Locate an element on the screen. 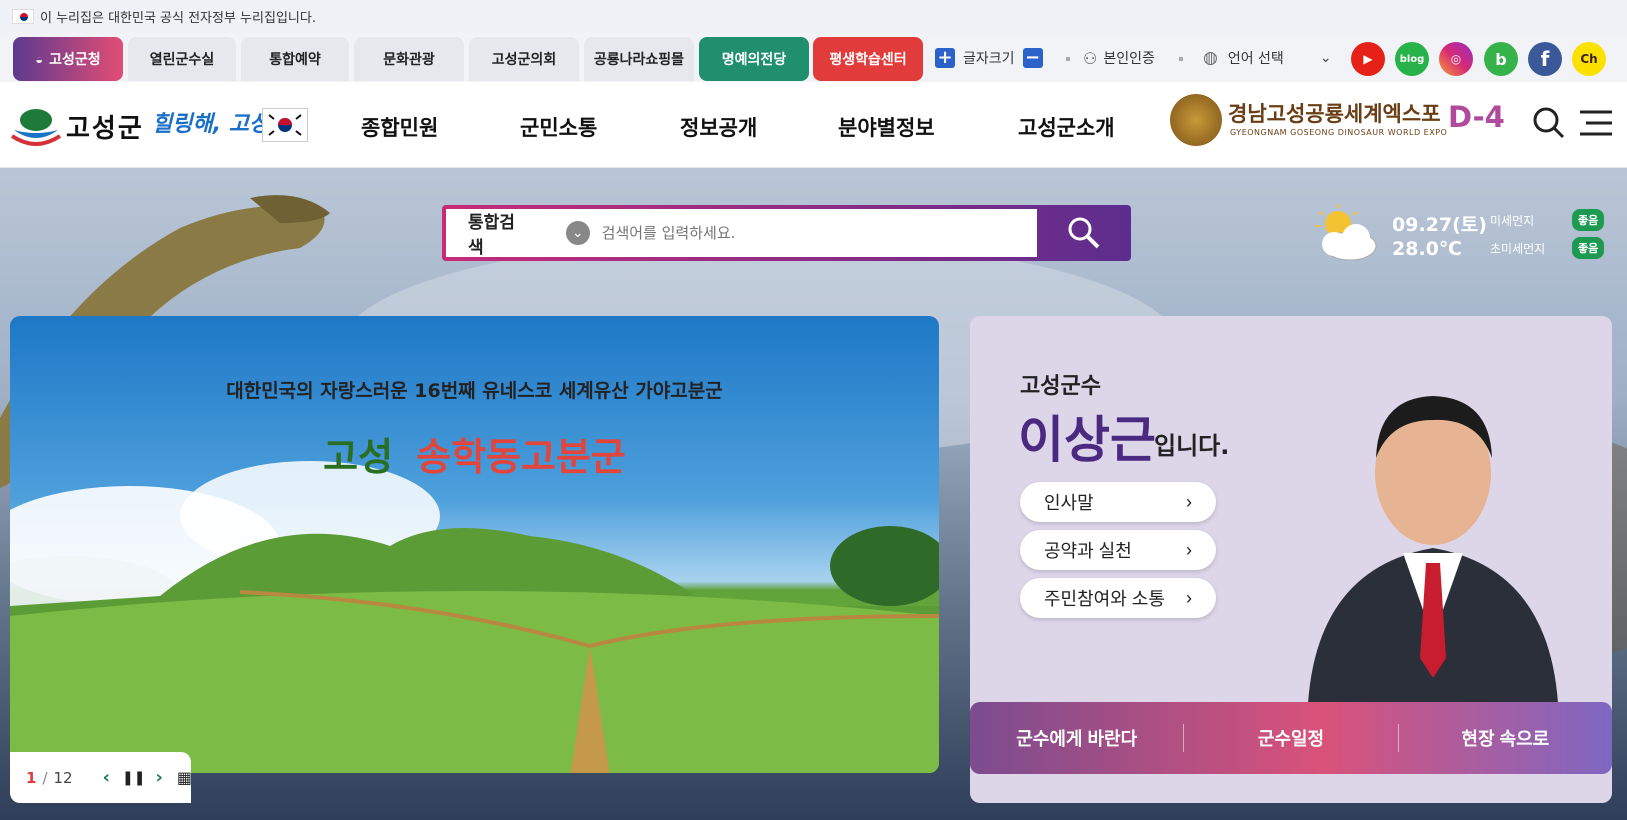 The image size is (1627, 820). sns-glyph: blog is located at coordinates (1412, 59).